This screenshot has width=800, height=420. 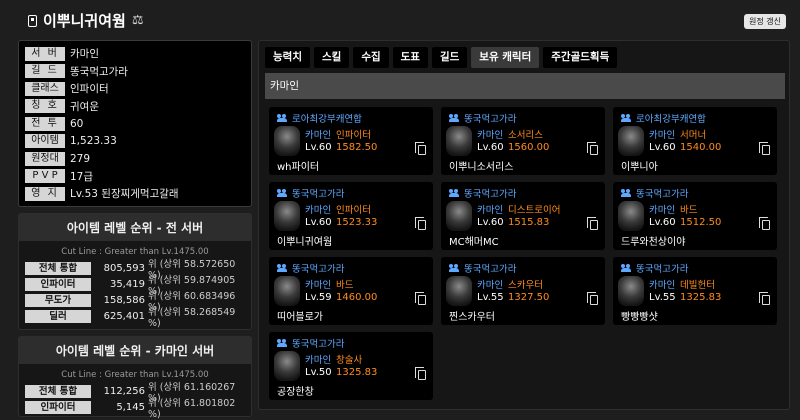 I want to click on character-card: 똥국먹고가라 카마인 디스트로이어 Lv.60 1515.83 MC해머MC, so click(x=523, y=216).